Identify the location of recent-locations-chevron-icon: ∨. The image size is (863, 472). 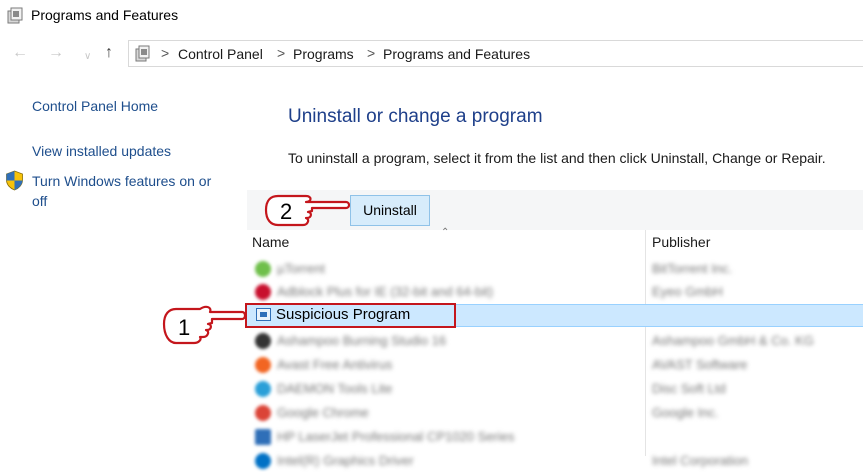
(87, 57).